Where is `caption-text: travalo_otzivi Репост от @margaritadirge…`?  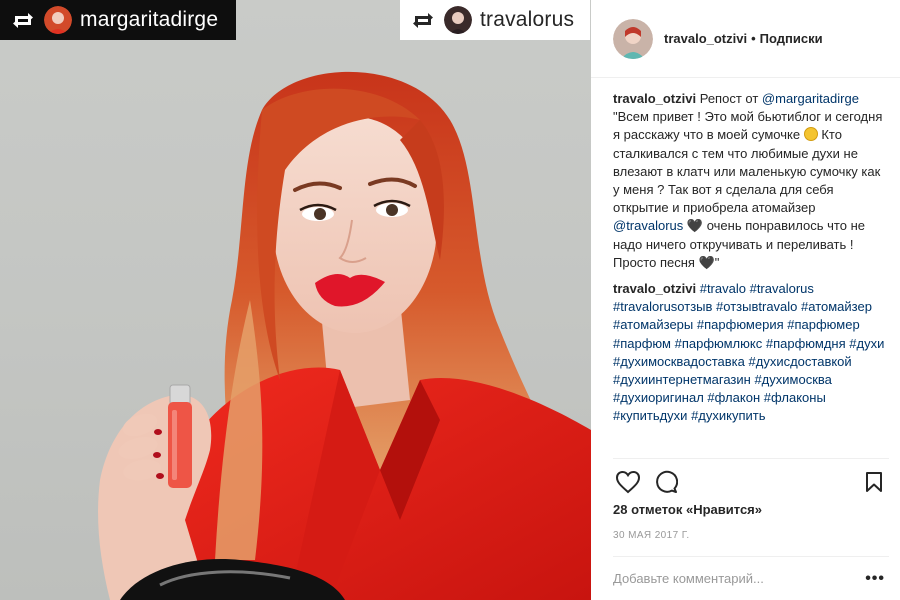 caption-text: travalo_otzivi Репост от @margaritadirge… is located at coordinates (751, 181).